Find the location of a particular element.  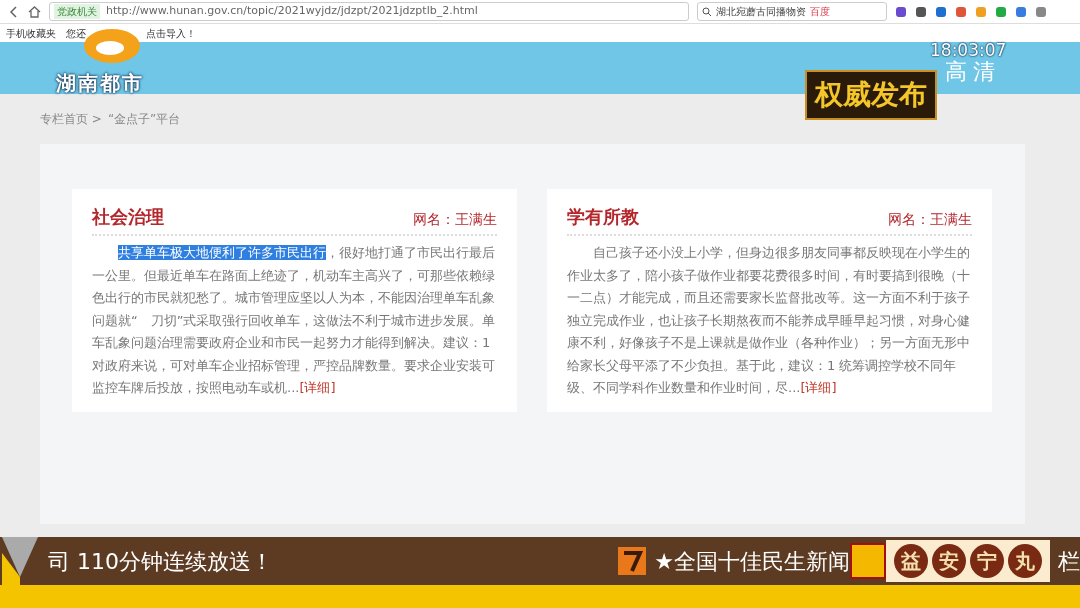

card-paragraph: 共享单车极大地便利了许多市民出行，很好地打通了市民出行最后一公里。但最近单车在路面上绝迹了，机动车主高兴了，可那些依赖绿色出行的市民就犯愁了。城市管理应坚以人为本，不能因治理单车乱象问题就“ 刀切”式采取强行回收单车，这做法不利于城市进步发展。单车乱象问题治理需要政府企业和市民一起努力才能得到解决。建议：1 对政府来说，可对单车企业招标管理，严控品牌数量。要求企业安装可监控车牌后投放，按照电动车或机...[详细] is located at coordinates (294, 320).